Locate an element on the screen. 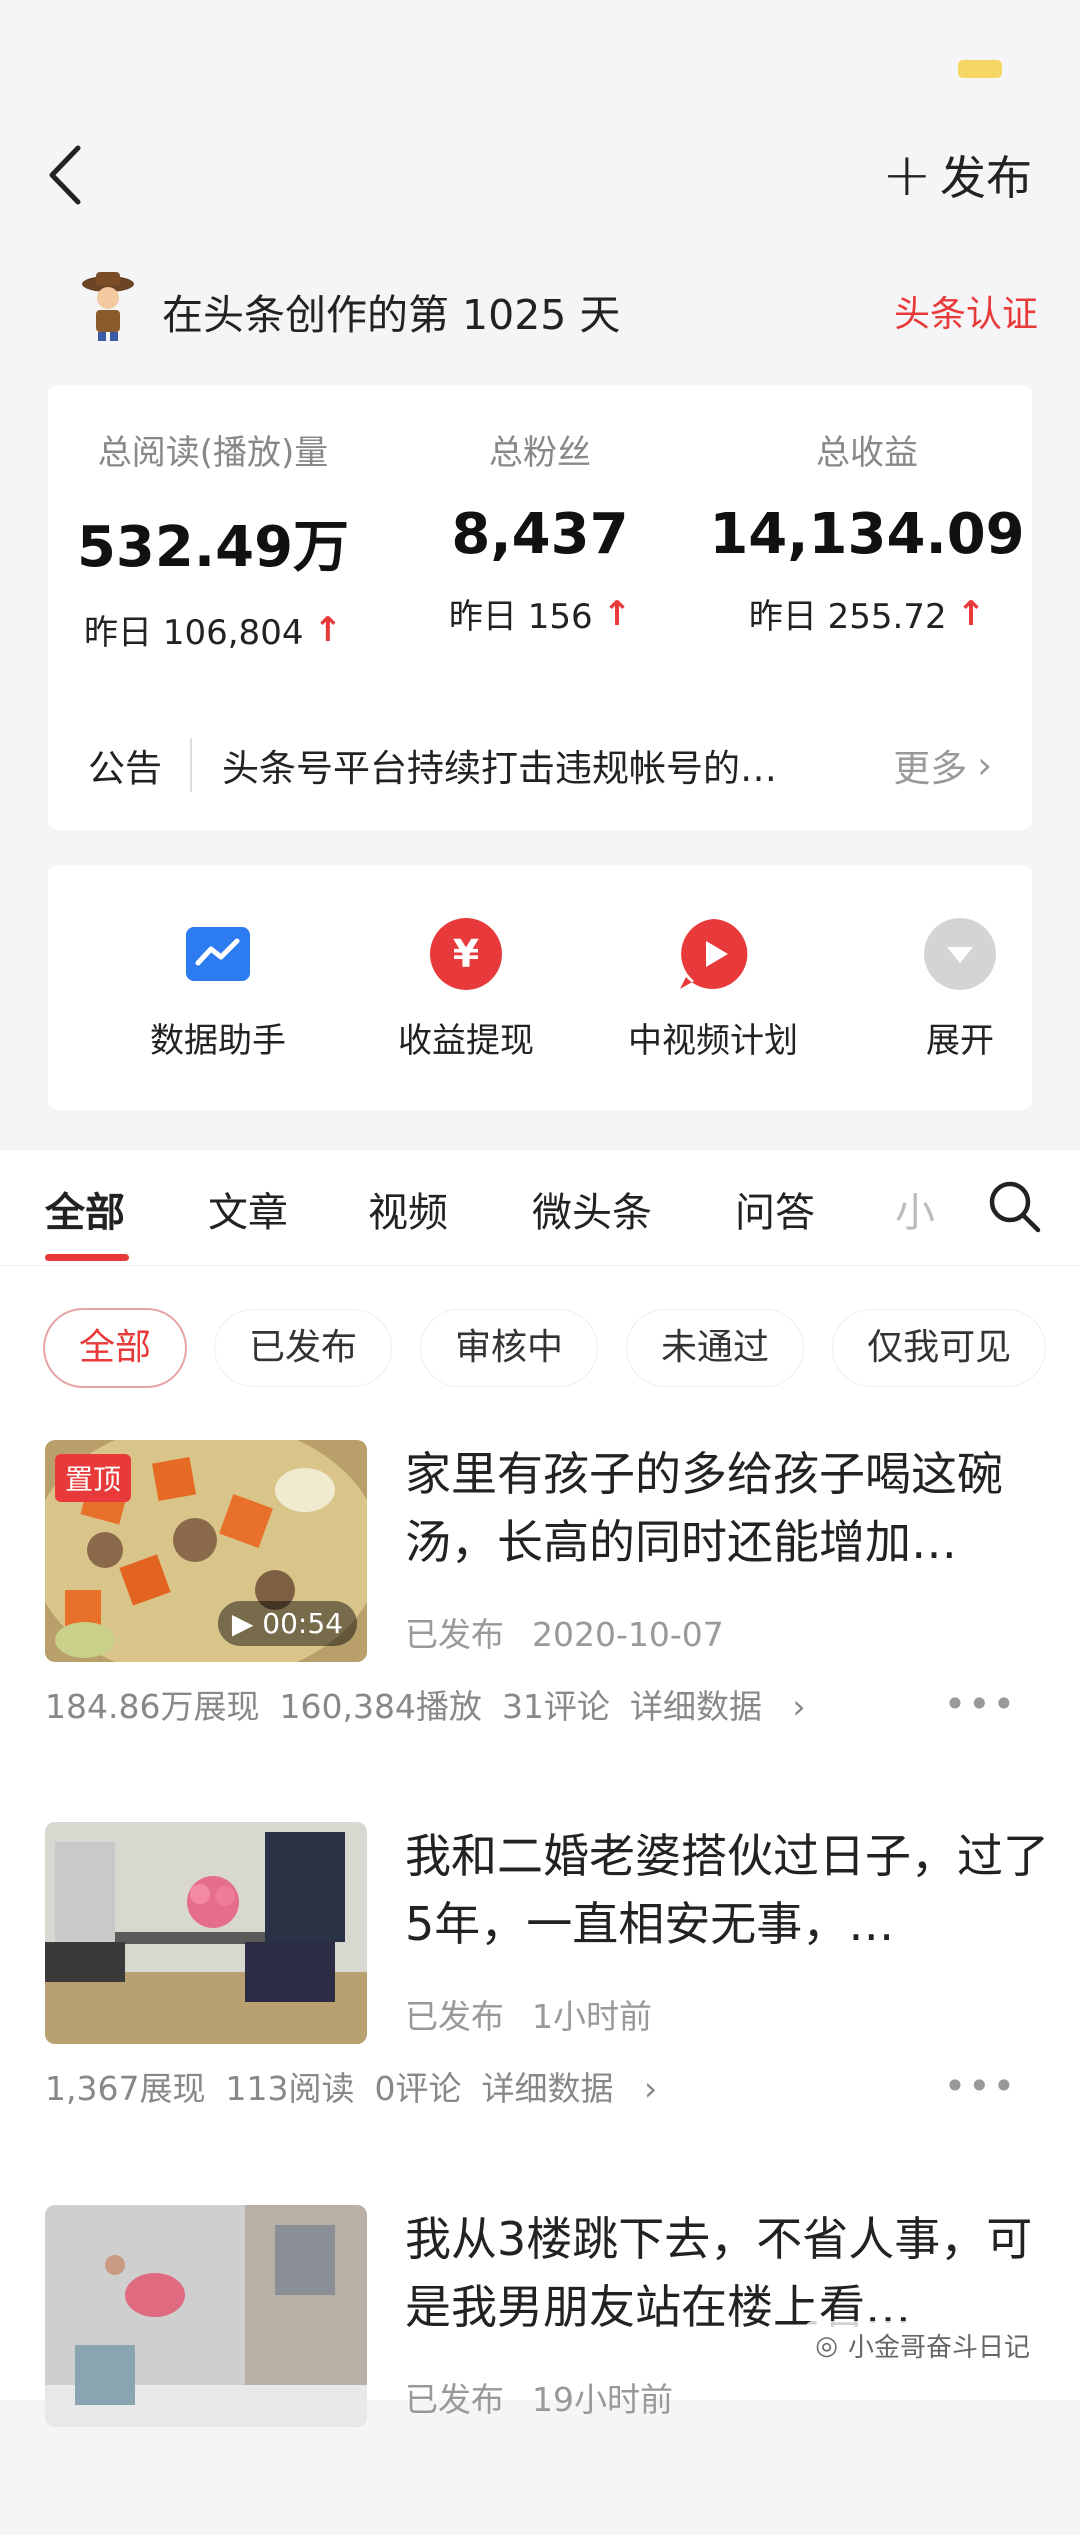 Image resolution: width=1080 pixels, height=2535 pixels. back-icon is located at coordinates (70, 175).